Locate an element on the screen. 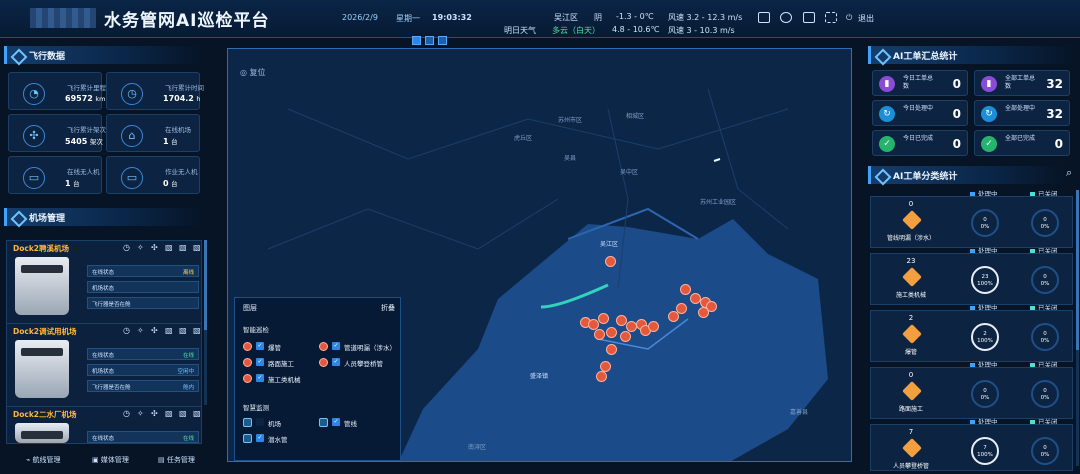 Image resolution: width=1080 pixels, height=474 pixels. stat-unit: 台 is located at coordinates (76, 184).